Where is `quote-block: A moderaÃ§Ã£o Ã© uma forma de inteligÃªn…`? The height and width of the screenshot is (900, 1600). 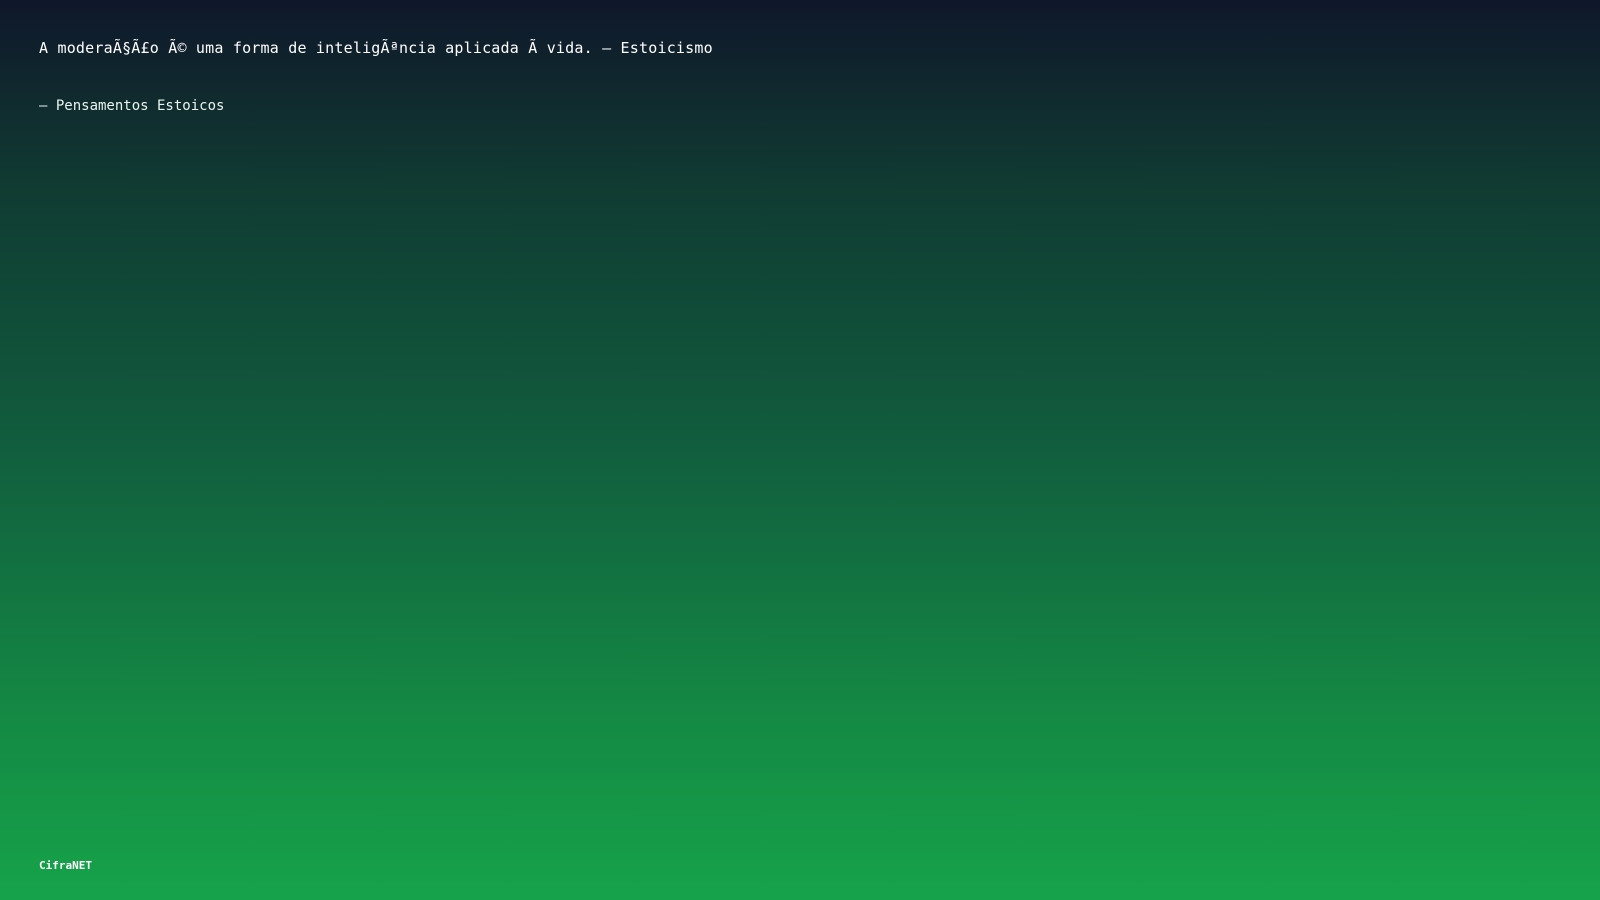
quote-block: A moderaÃ§Ã£o Ã© uma forma de inteligÃªn… is located at coordinates (800, 76).